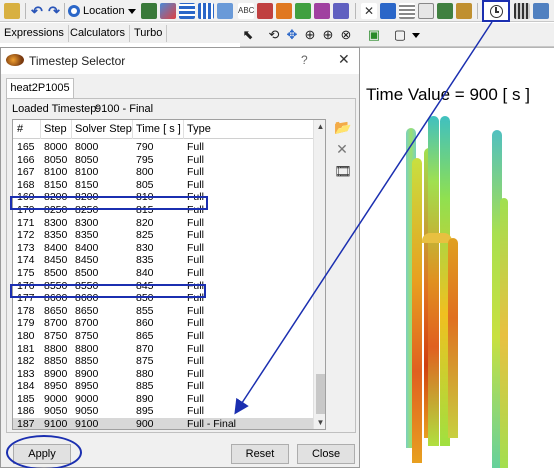 The height and width of the screenshot is (468, 554). Describe the element at coordinates (496, 11) in the screenshot. I see `timestep-selector-button` at that location.